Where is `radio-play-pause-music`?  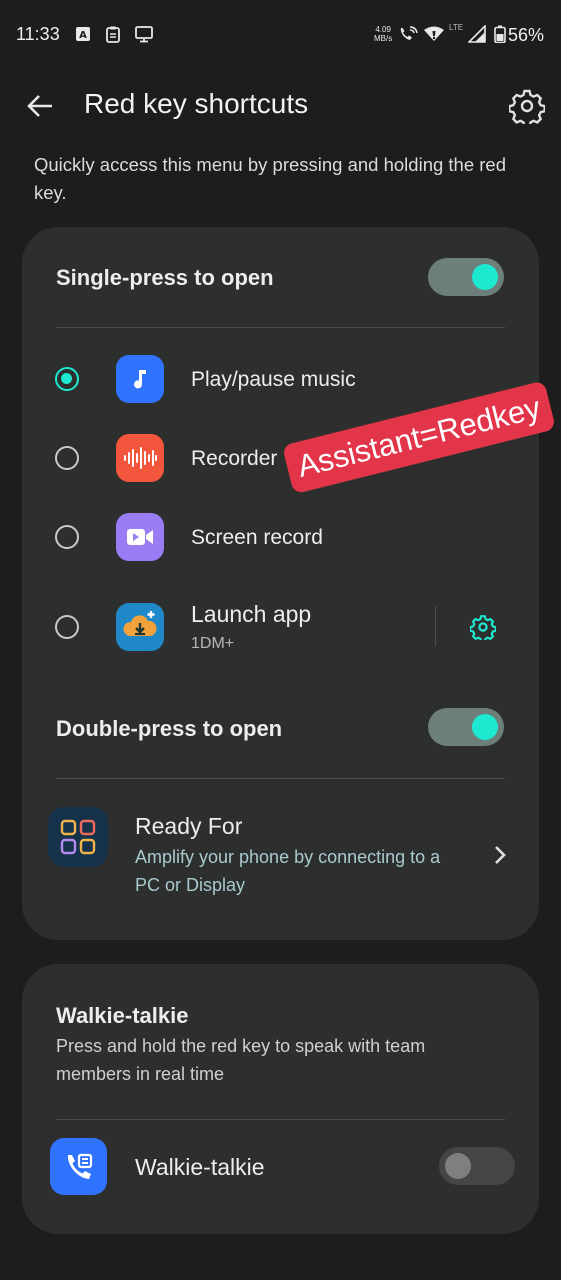
radio-play-pause-music is located at coordinates (67, 379).